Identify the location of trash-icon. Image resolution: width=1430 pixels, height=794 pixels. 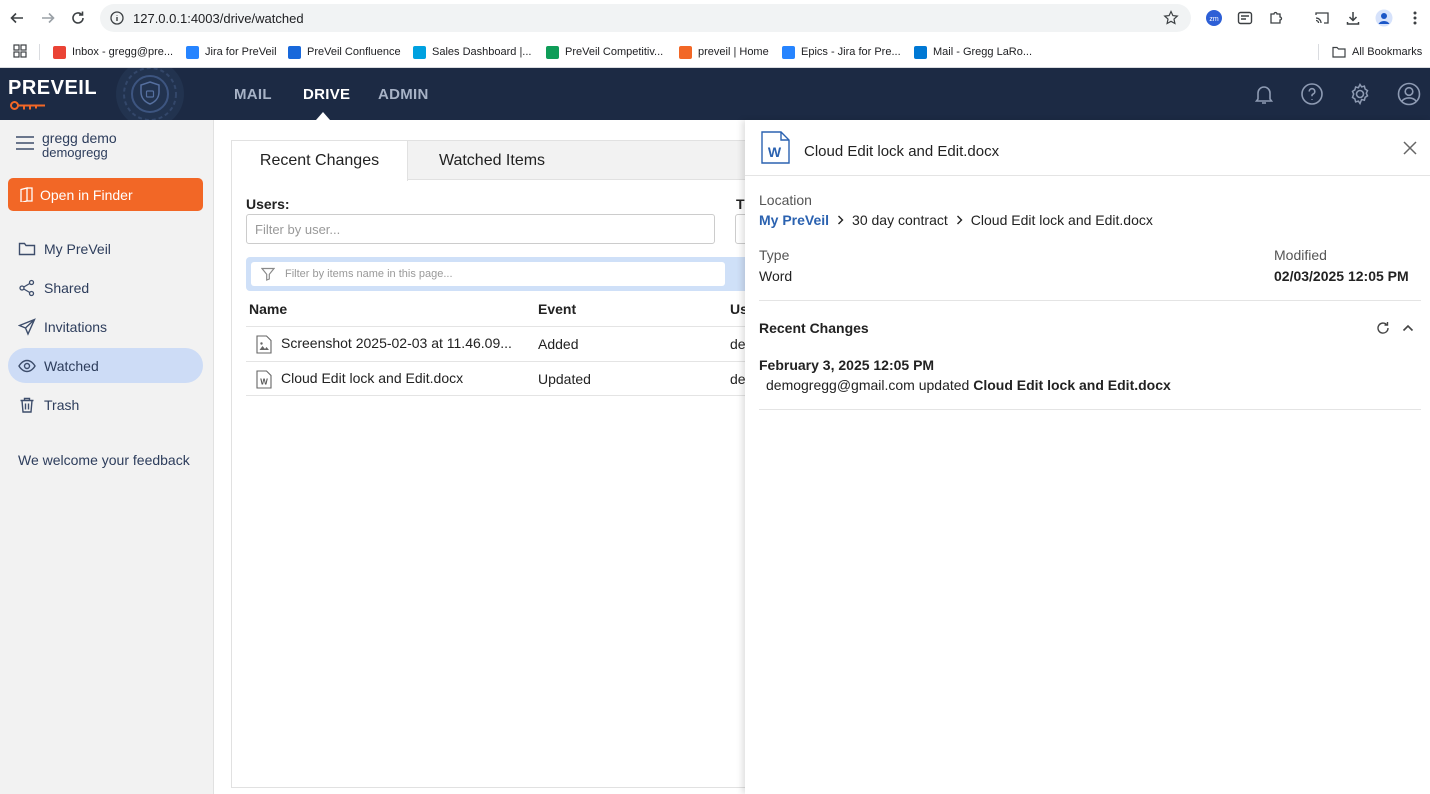
(27, 405).